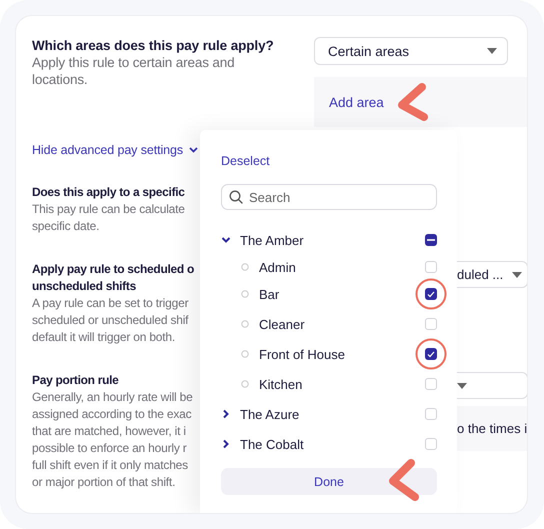  I want to click on add-area-link: Add area, so click(356, 102).